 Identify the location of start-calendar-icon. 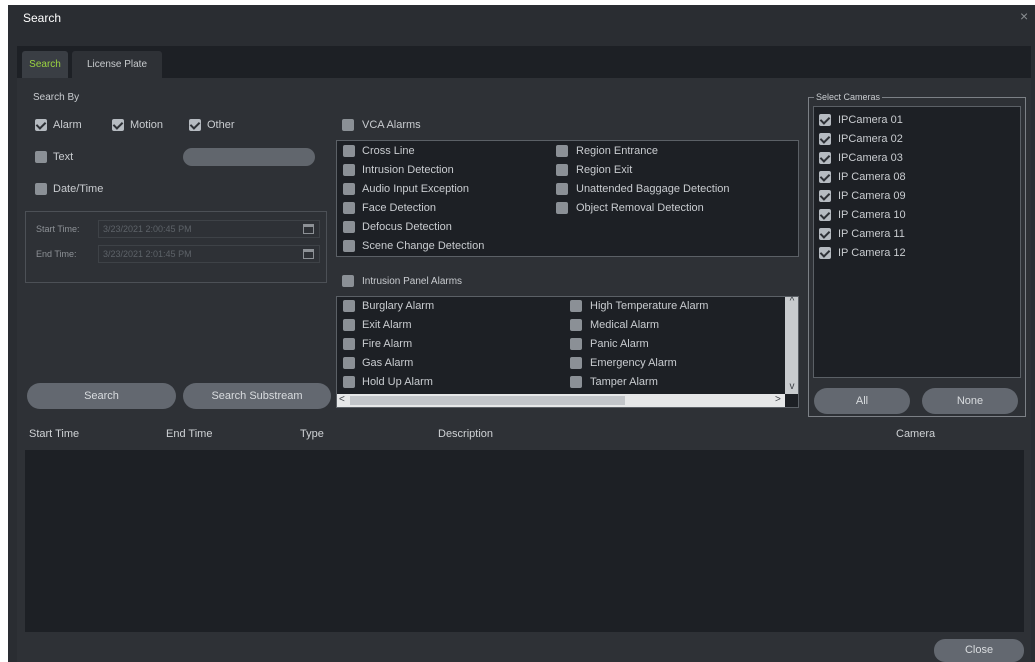
(308, 229).